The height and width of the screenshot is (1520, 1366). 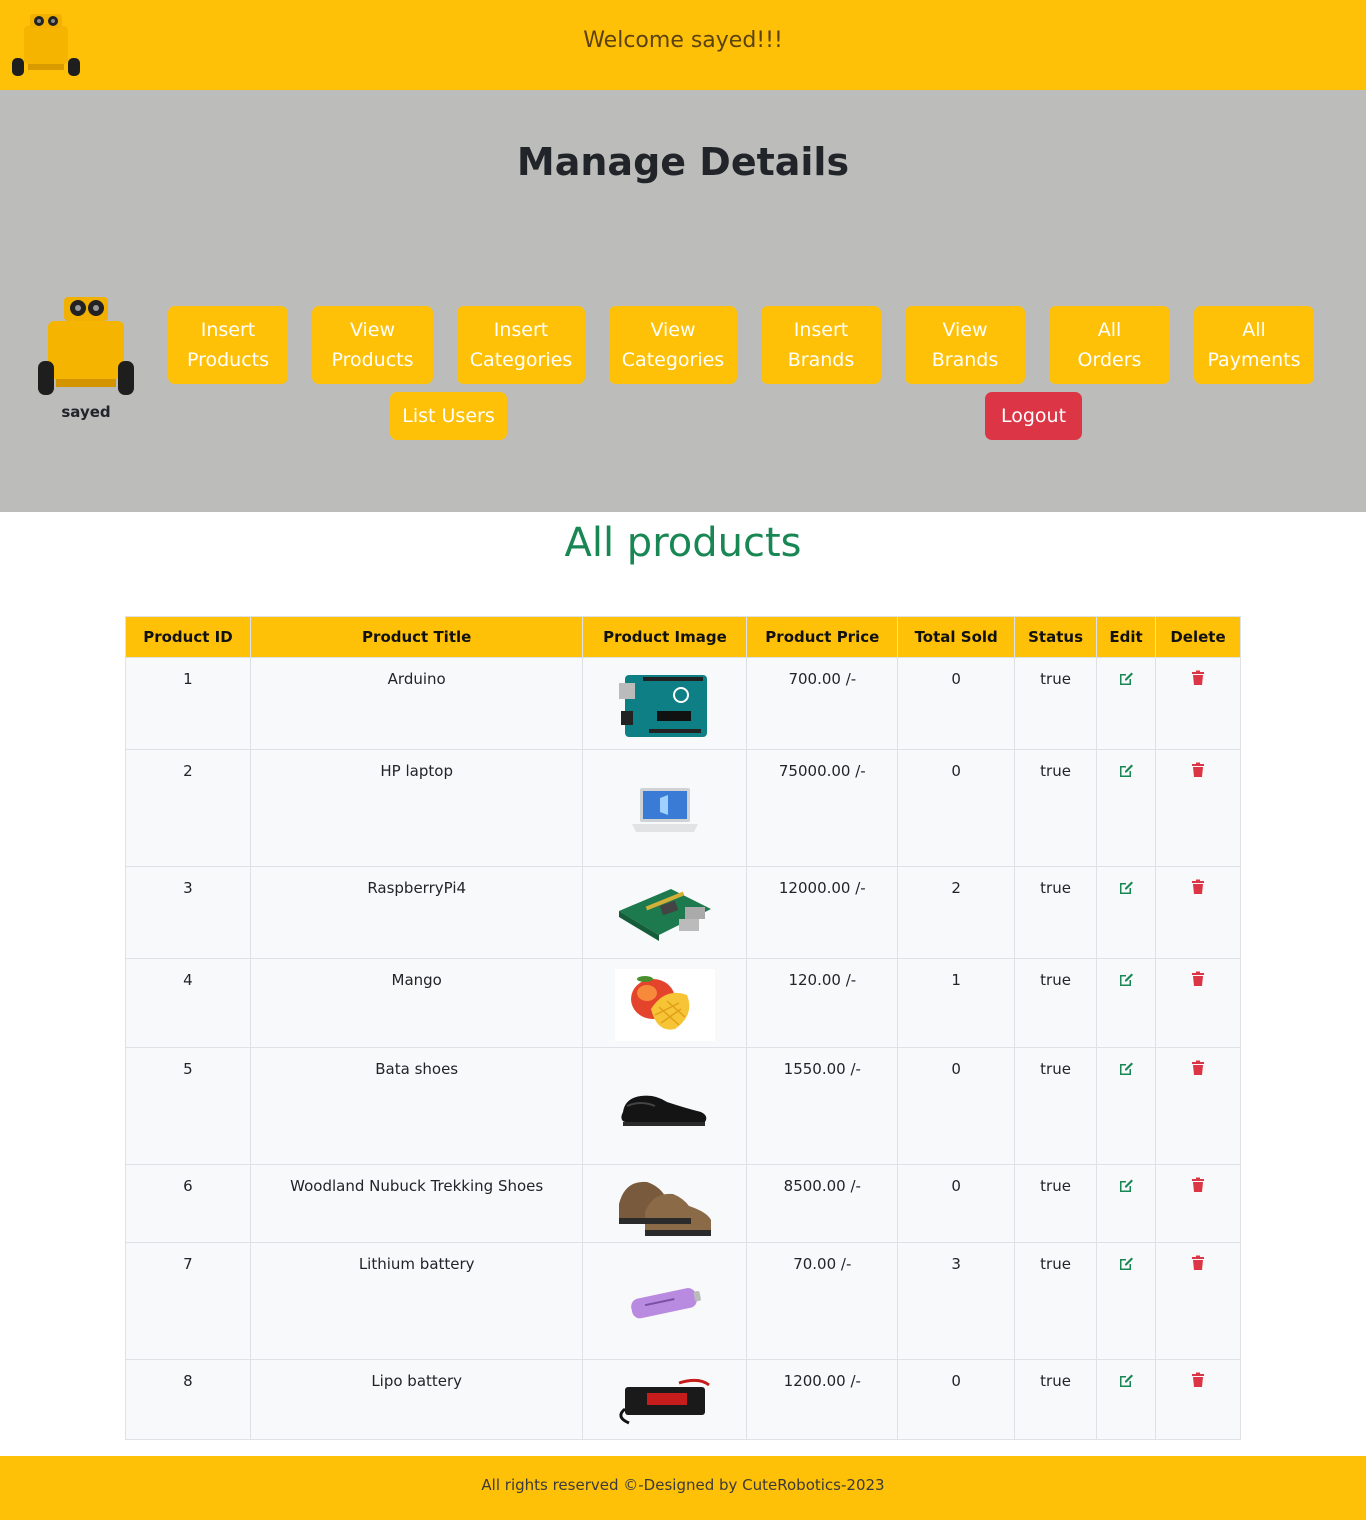 What do you see at coordinates (188, 1399) in the screenshot?
I see `cell-product-id: 8` at bounding box center [188, 1399].